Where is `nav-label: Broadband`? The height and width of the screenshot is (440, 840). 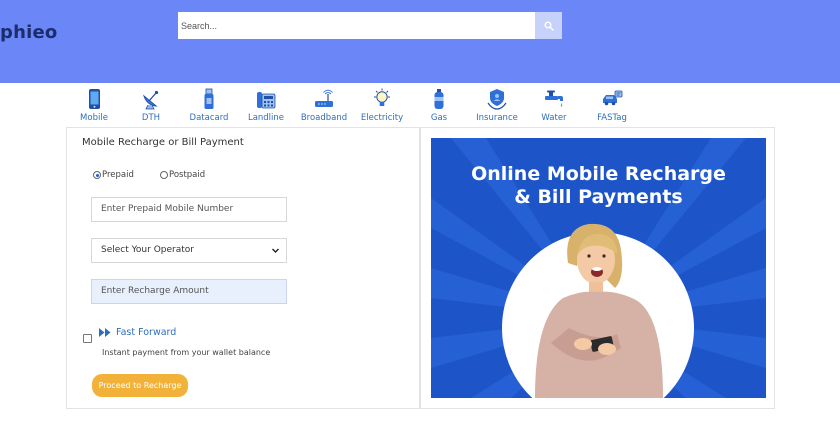
nav-label: Broadband is located at coordinates (324, 118).